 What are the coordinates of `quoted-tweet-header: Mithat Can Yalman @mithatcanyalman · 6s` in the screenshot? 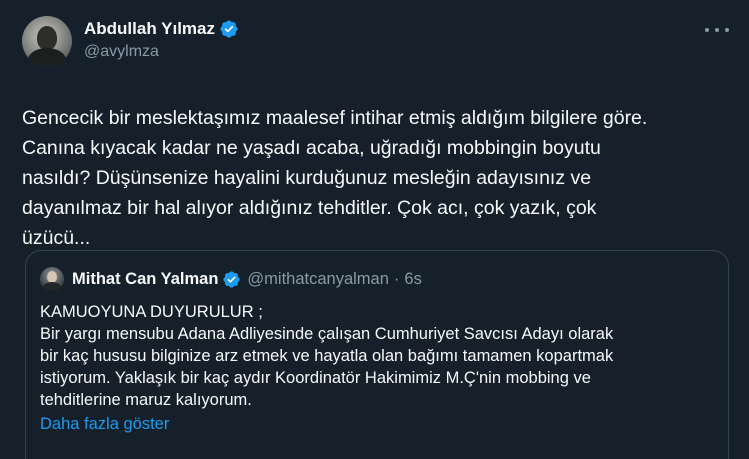 It's located at (377, 279).